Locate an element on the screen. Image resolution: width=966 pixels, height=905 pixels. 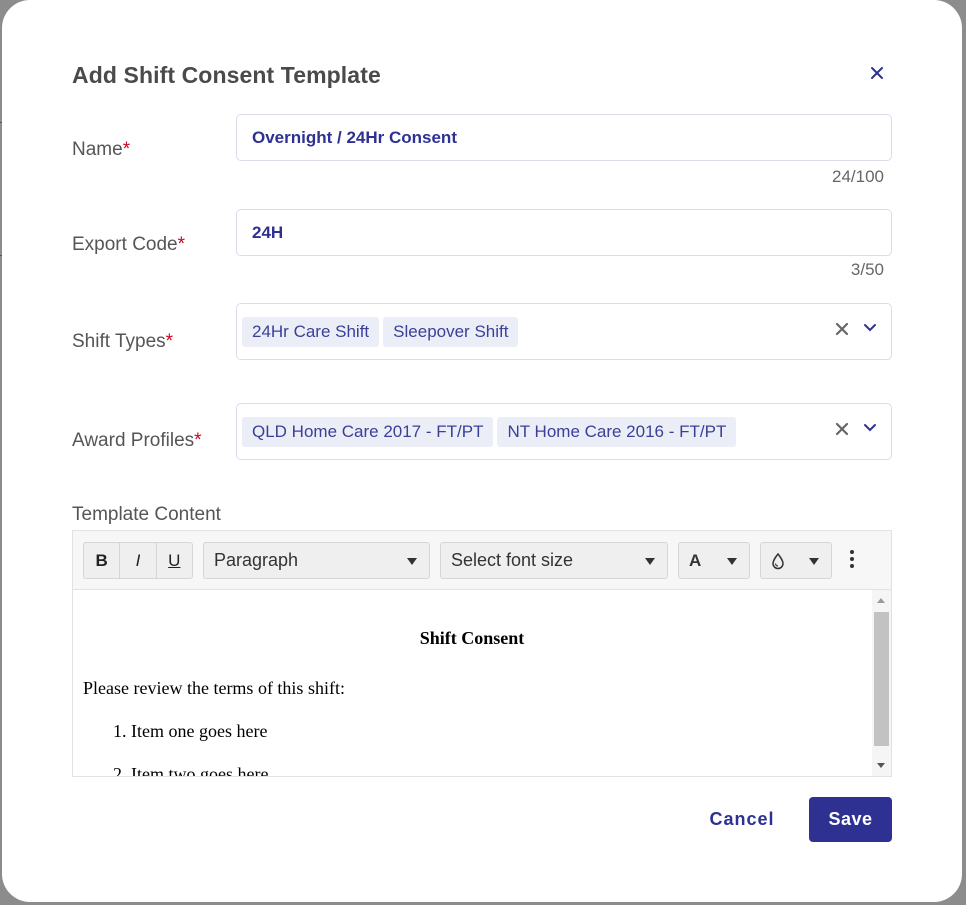
award-profile-chip: QLD Home Care 2017 - FT/PT is located at coordinates (368, 431).